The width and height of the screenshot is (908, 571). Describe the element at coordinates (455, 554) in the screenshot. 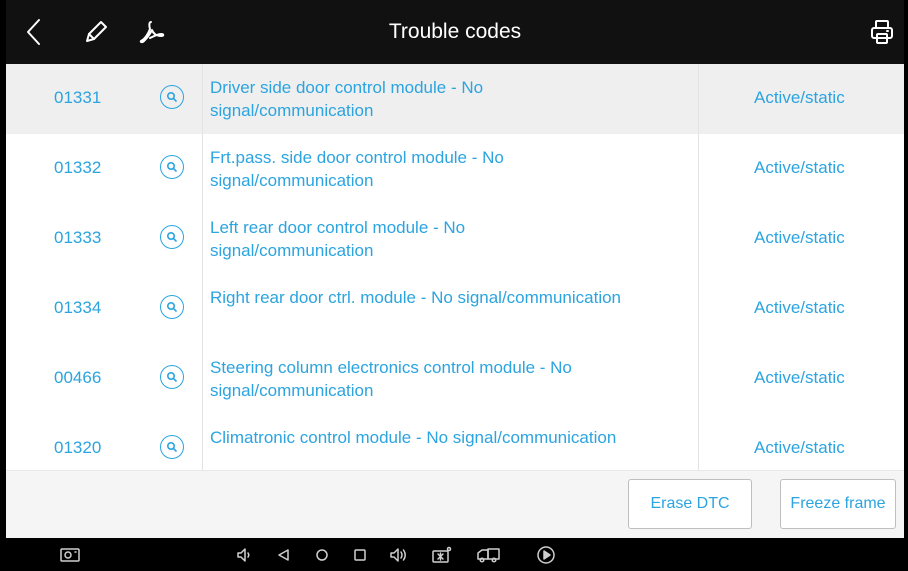

I see `system-nav-bar` at that location.